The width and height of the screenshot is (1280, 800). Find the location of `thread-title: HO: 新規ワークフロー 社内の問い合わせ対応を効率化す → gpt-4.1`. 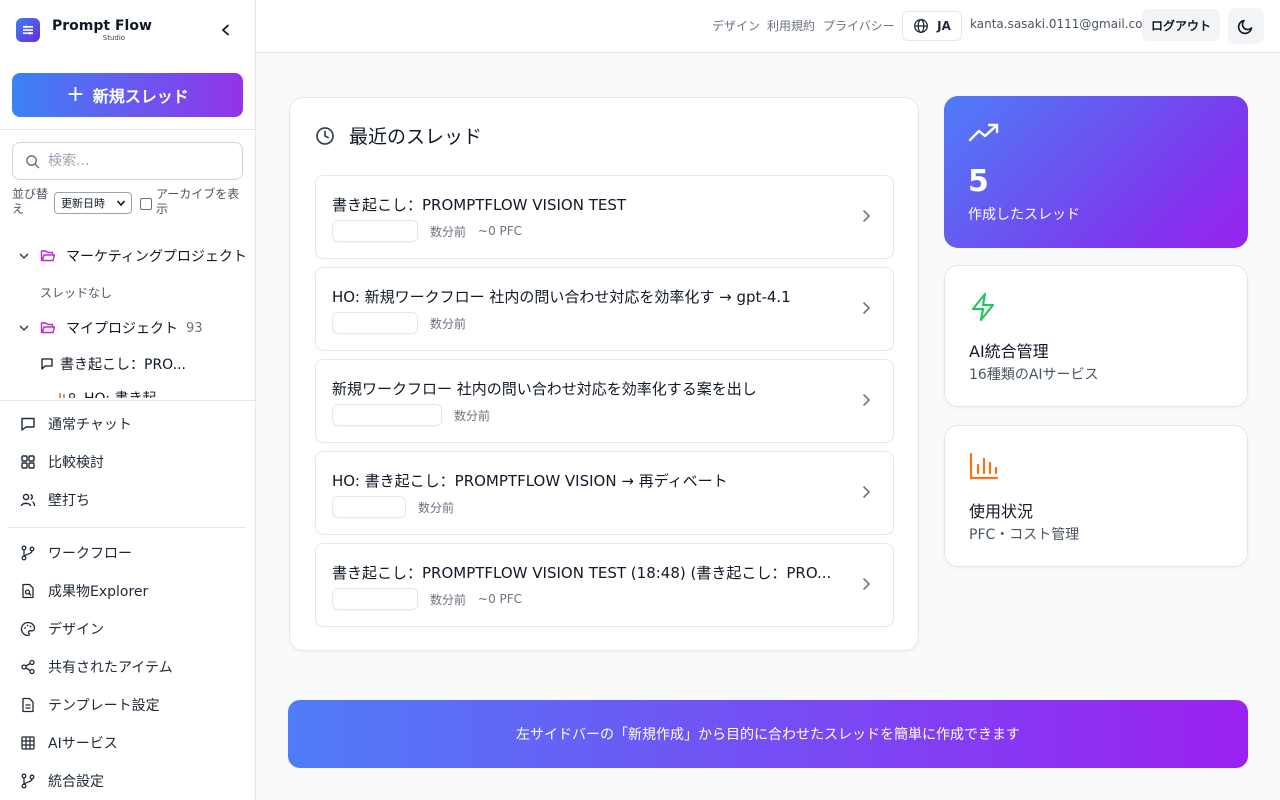

thread-title: HO: 新規ワークフロー 社内の問い合わせ対応を効率化す → gpt-4.1 is located at coordinates (561, 297).